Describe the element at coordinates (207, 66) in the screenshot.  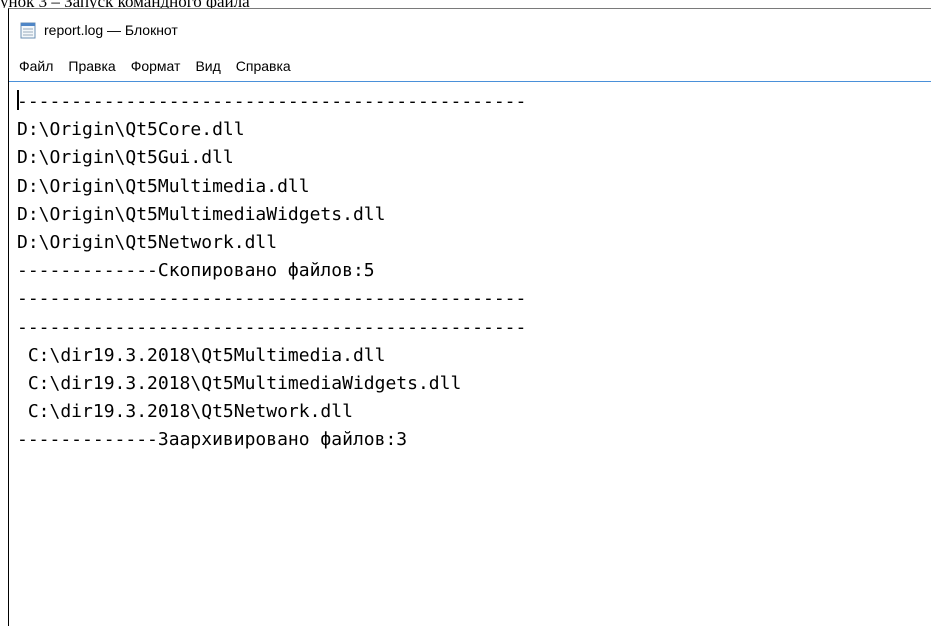
I see `menu-view: Вид` at that location.